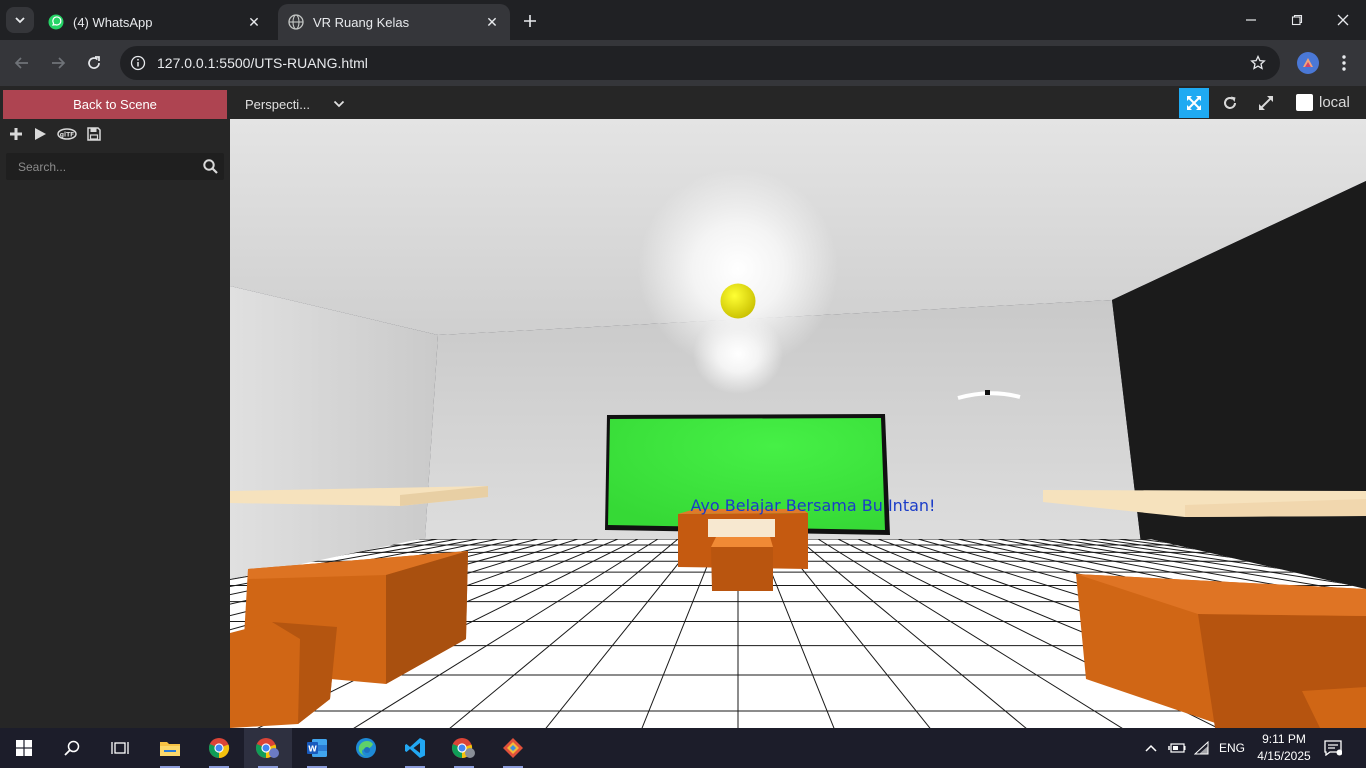 The image size is (1366, 768). I want to click on board-text: Ayo Belajar Bersama Bu Intan!, so click(813, 505).